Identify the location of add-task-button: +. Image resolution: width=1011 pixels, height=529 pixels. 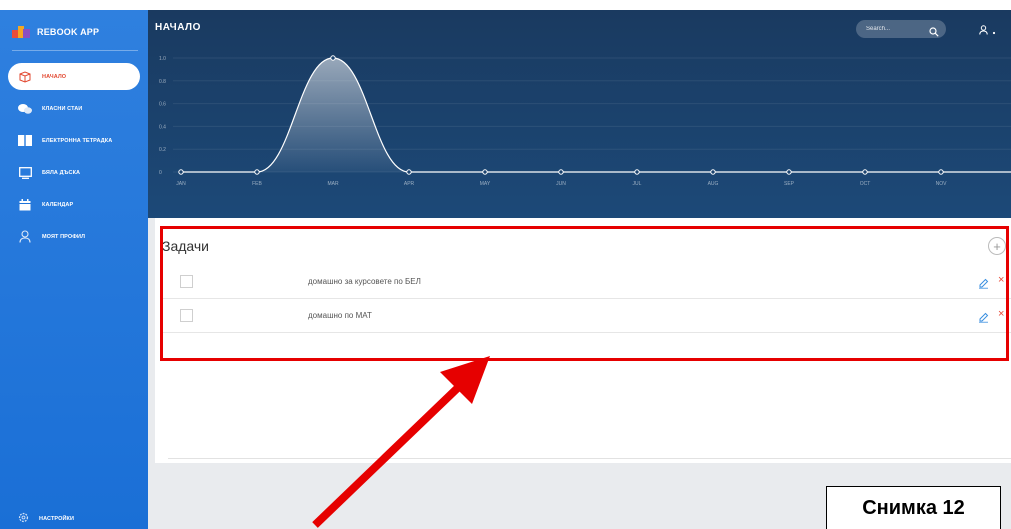
(997, 246).